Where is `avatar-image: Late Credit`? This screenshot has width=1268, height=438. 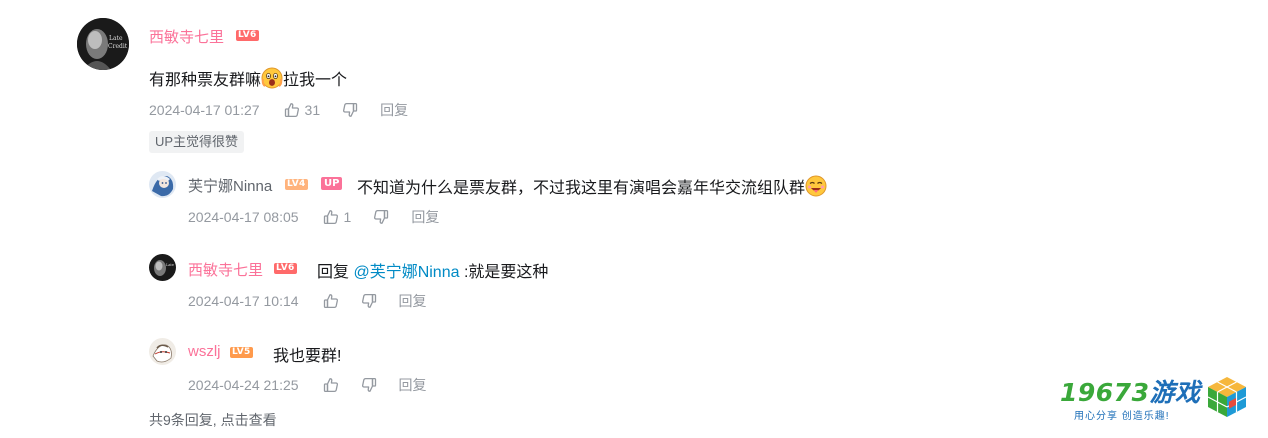 avatar-image: Late Credit is located at coordinates (103, 44).